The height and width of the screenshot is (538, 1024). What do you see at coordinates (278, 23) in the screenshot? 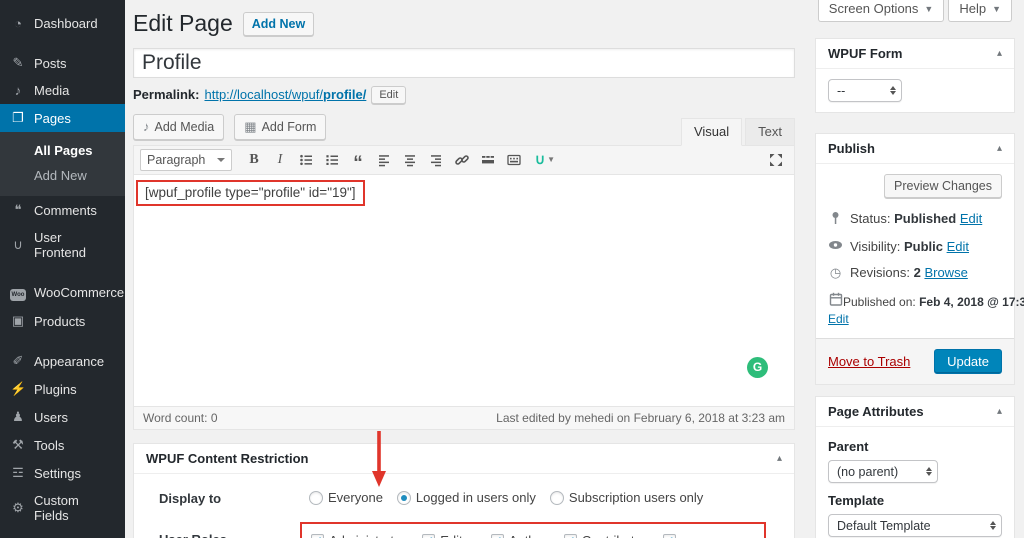
I see `add-new-button: Add New` at bounding box center [278, 23].